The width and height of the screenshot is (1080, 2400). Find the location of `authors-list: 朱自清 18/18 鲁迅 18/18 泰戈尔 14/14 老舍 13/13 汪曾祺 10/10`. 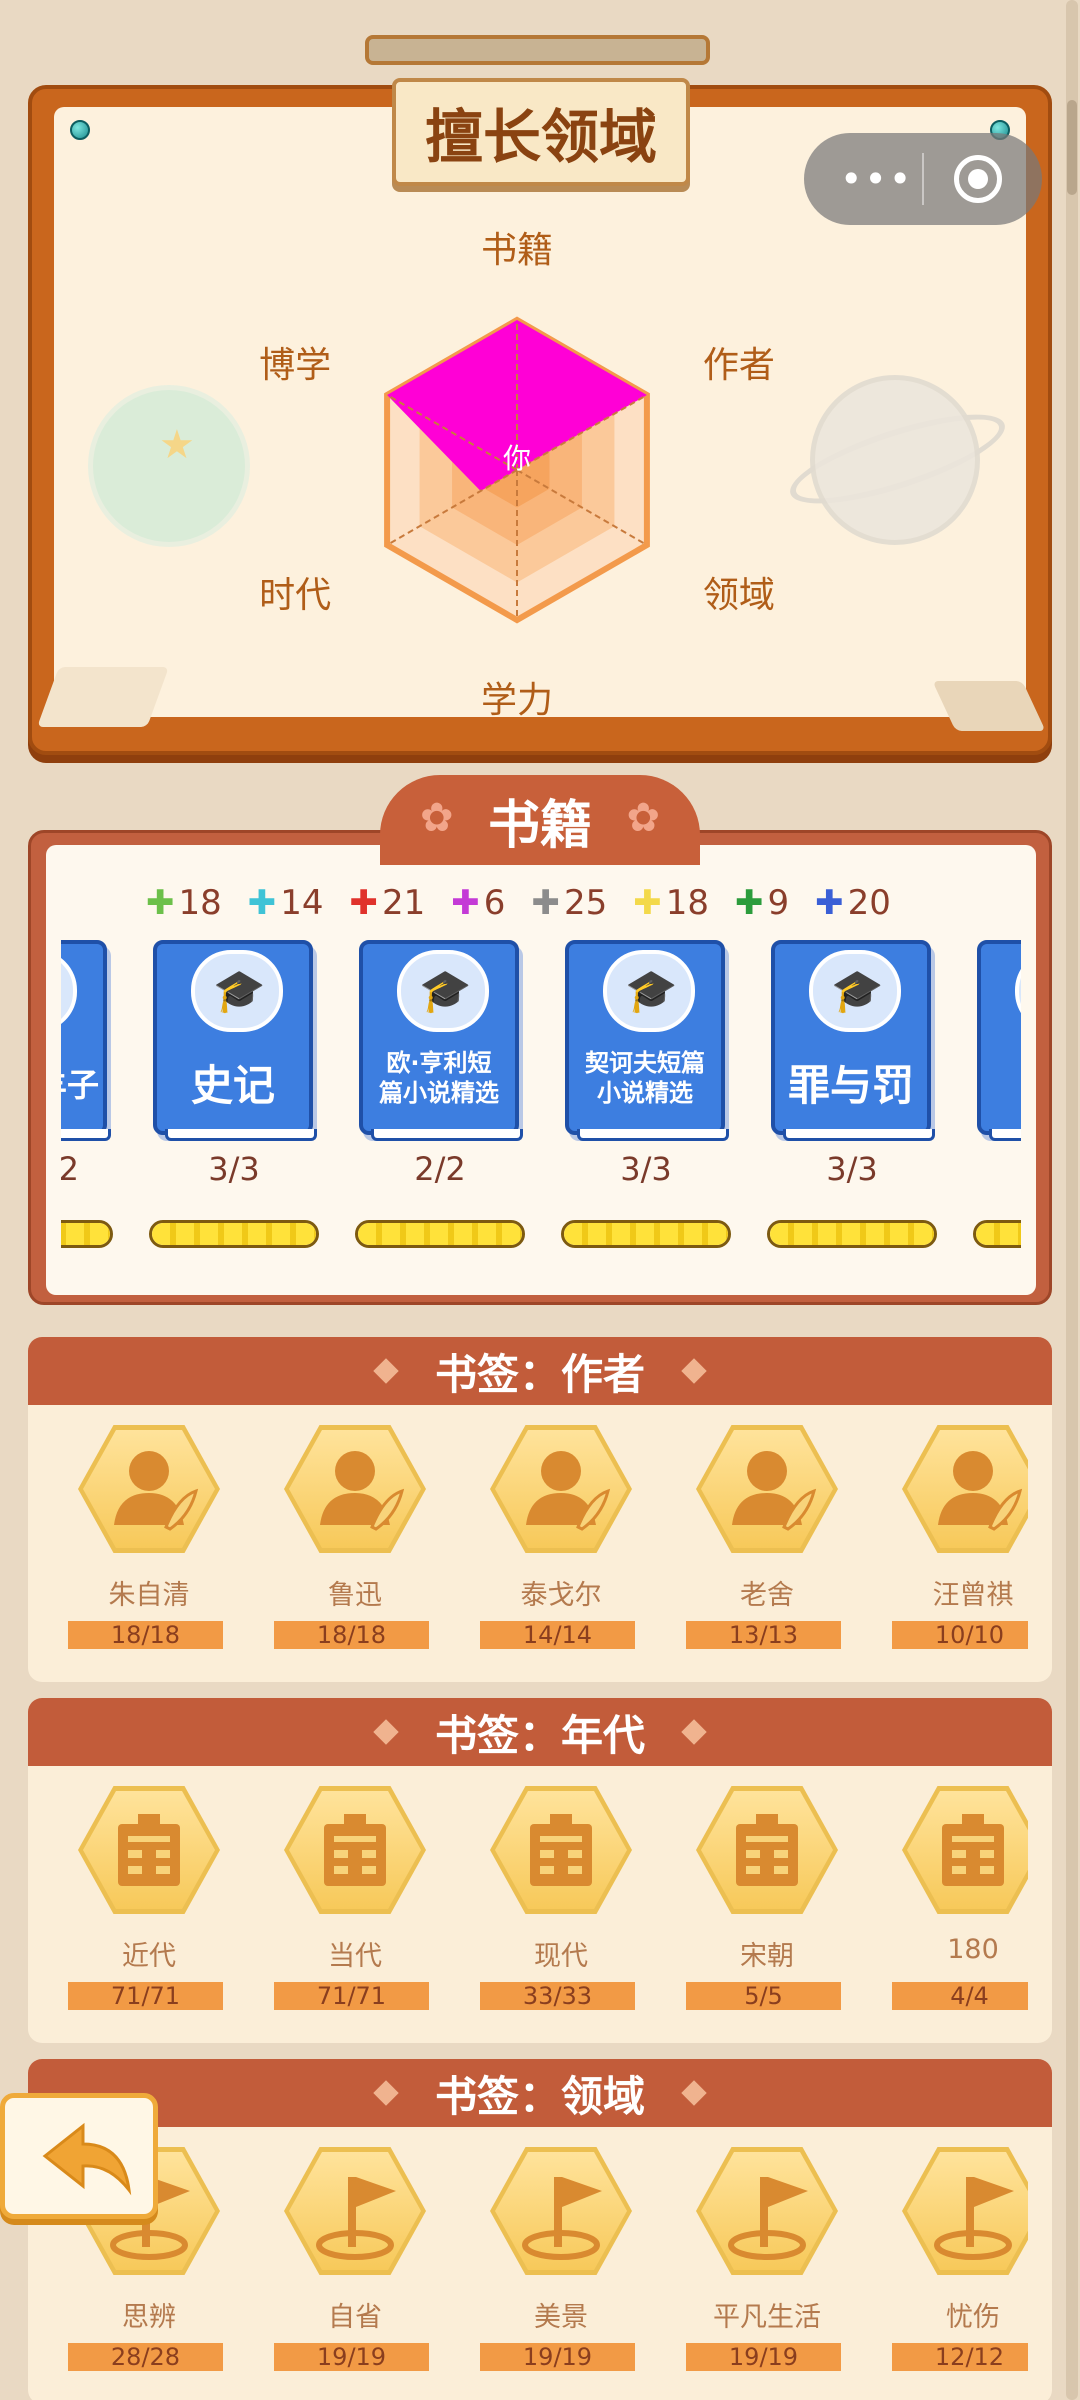

authors-list: 朱自清 18/18 鲁迅 18/18 泰戈尔 14/14 老舍 13/13 汪曾祺 10/10 is located at coordinates (548, 1550).